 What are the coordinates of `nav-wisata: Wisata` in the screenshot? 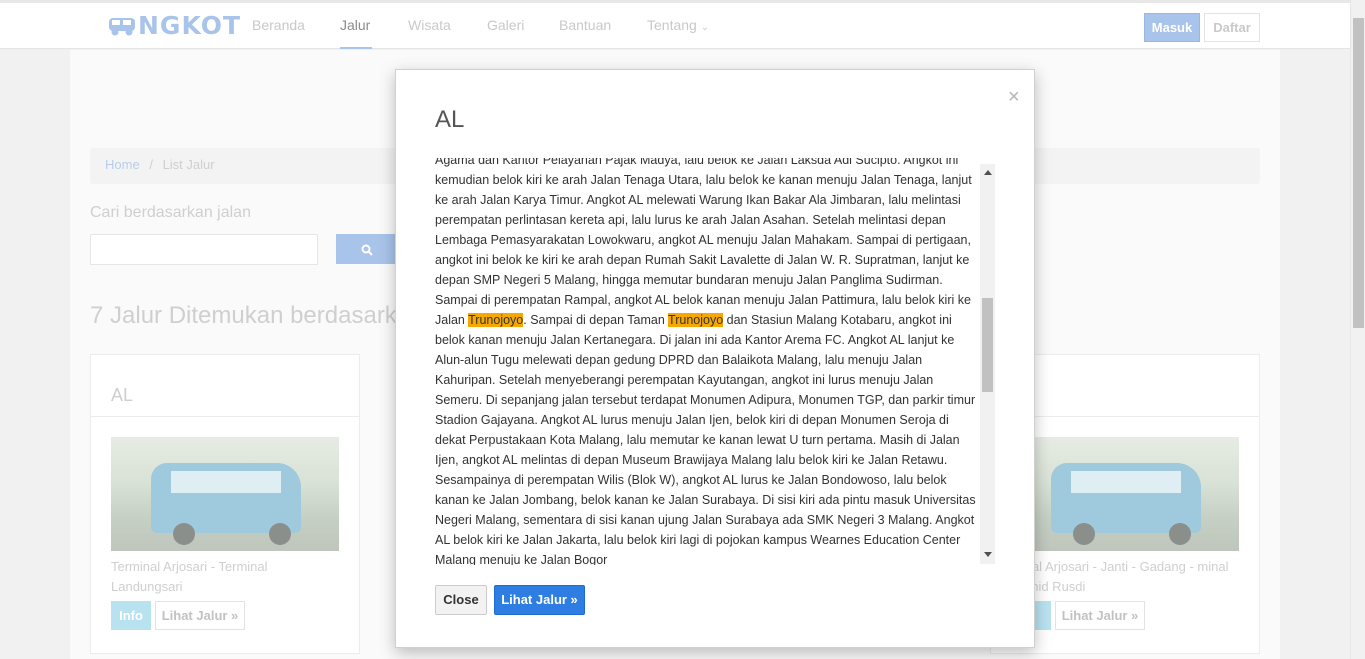 It's located at (429, 25).